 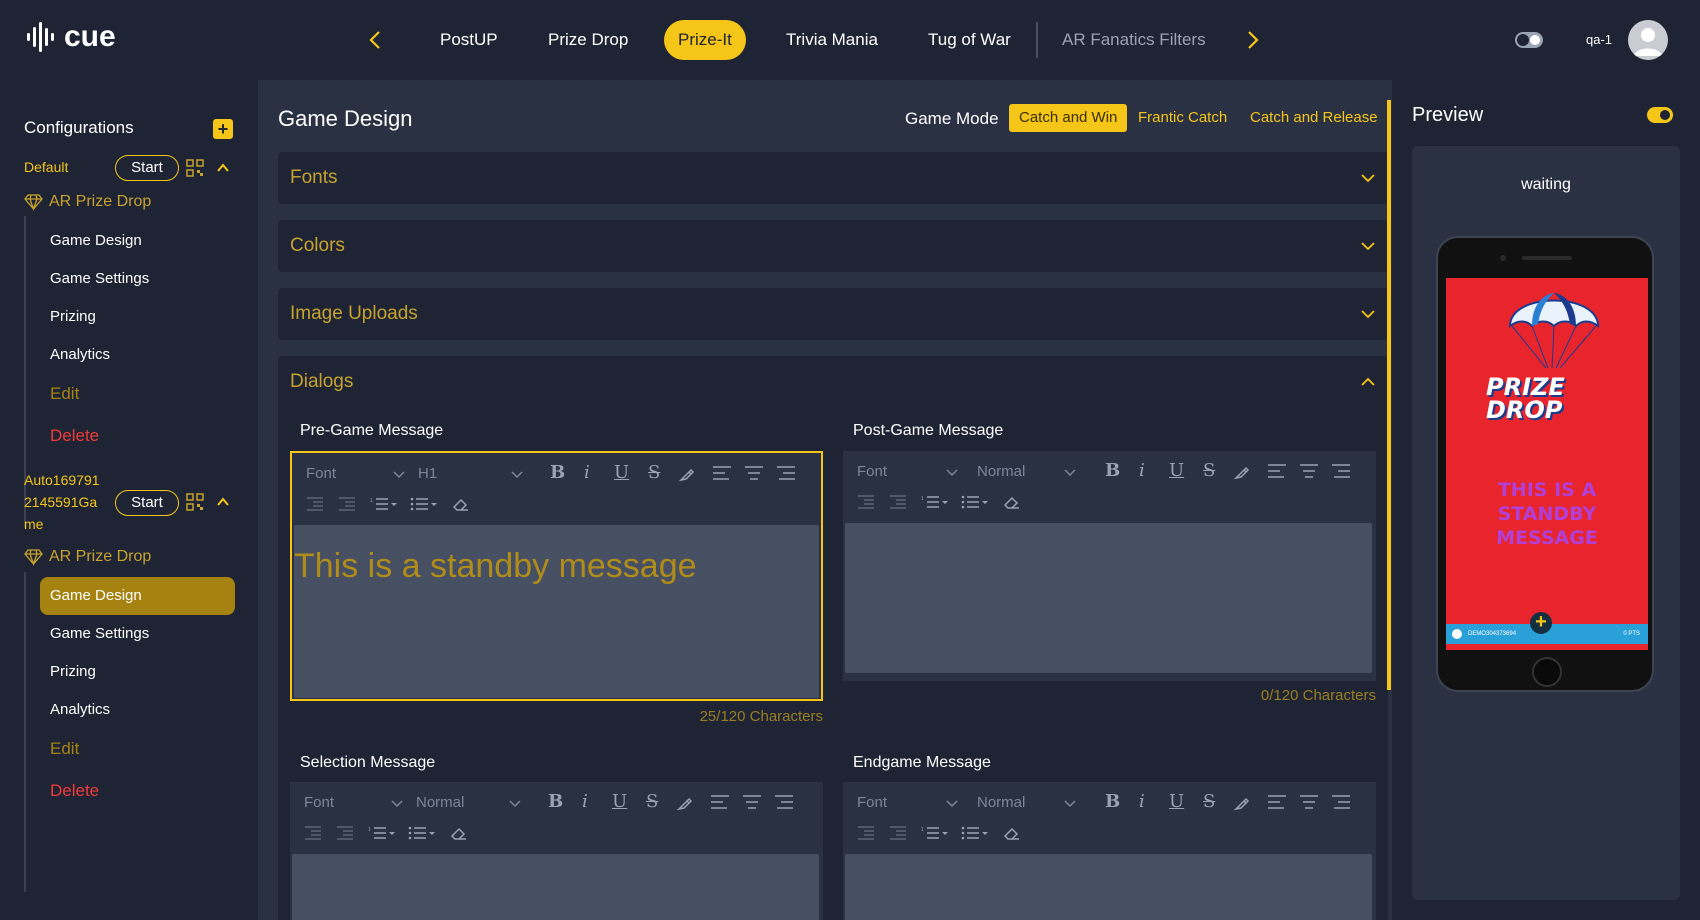 What do you see at coordinates (969, 40) in the screenshot?
I see `tab-tug-of-war: Tug of War` at bounding box center [969, 40].